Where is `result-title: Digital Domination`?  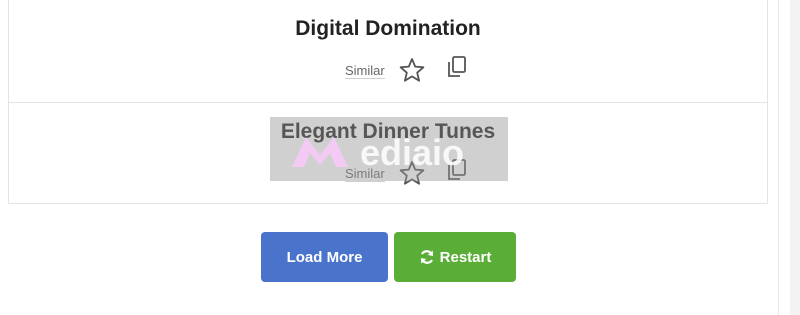 result-title: Digital Domination is located at coordinates (388, 28).